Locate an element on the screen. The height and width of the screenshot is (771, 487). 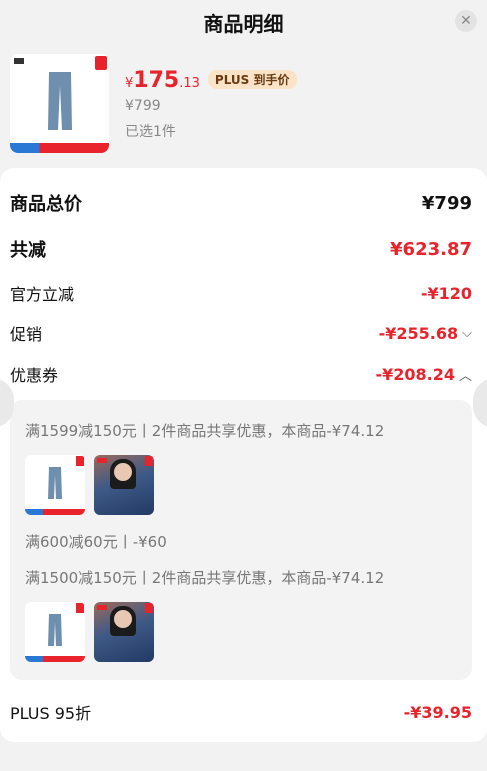
total-label: 商品总价 is located at coordinates (46, 204).